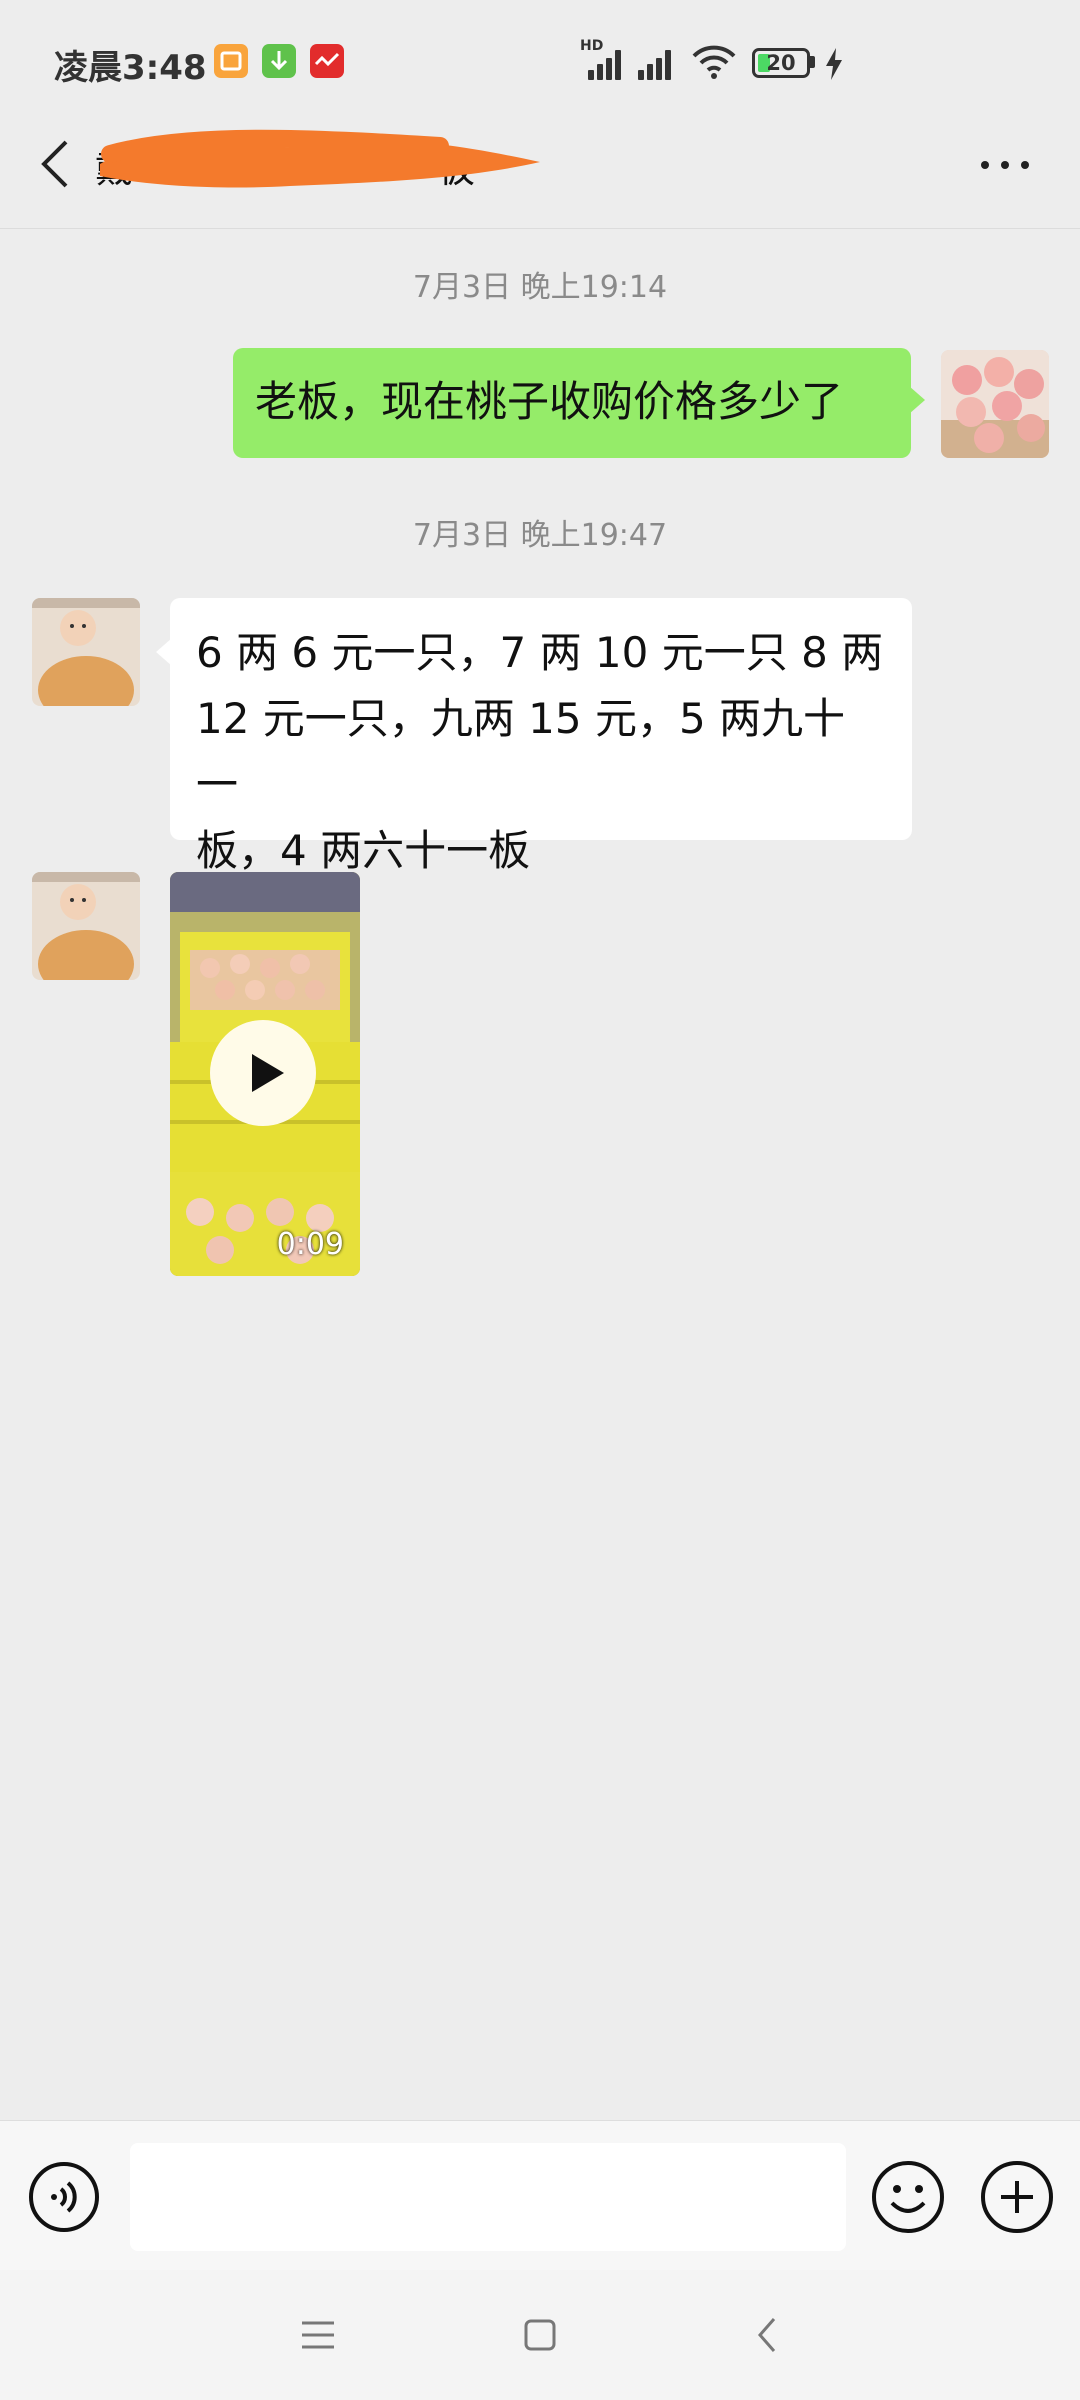 This screenshot has width=1080, height=2400. Describe the element at coordinates (130, 68) in the screenshot. I see `status-time: 凌晨3:48` at that location.